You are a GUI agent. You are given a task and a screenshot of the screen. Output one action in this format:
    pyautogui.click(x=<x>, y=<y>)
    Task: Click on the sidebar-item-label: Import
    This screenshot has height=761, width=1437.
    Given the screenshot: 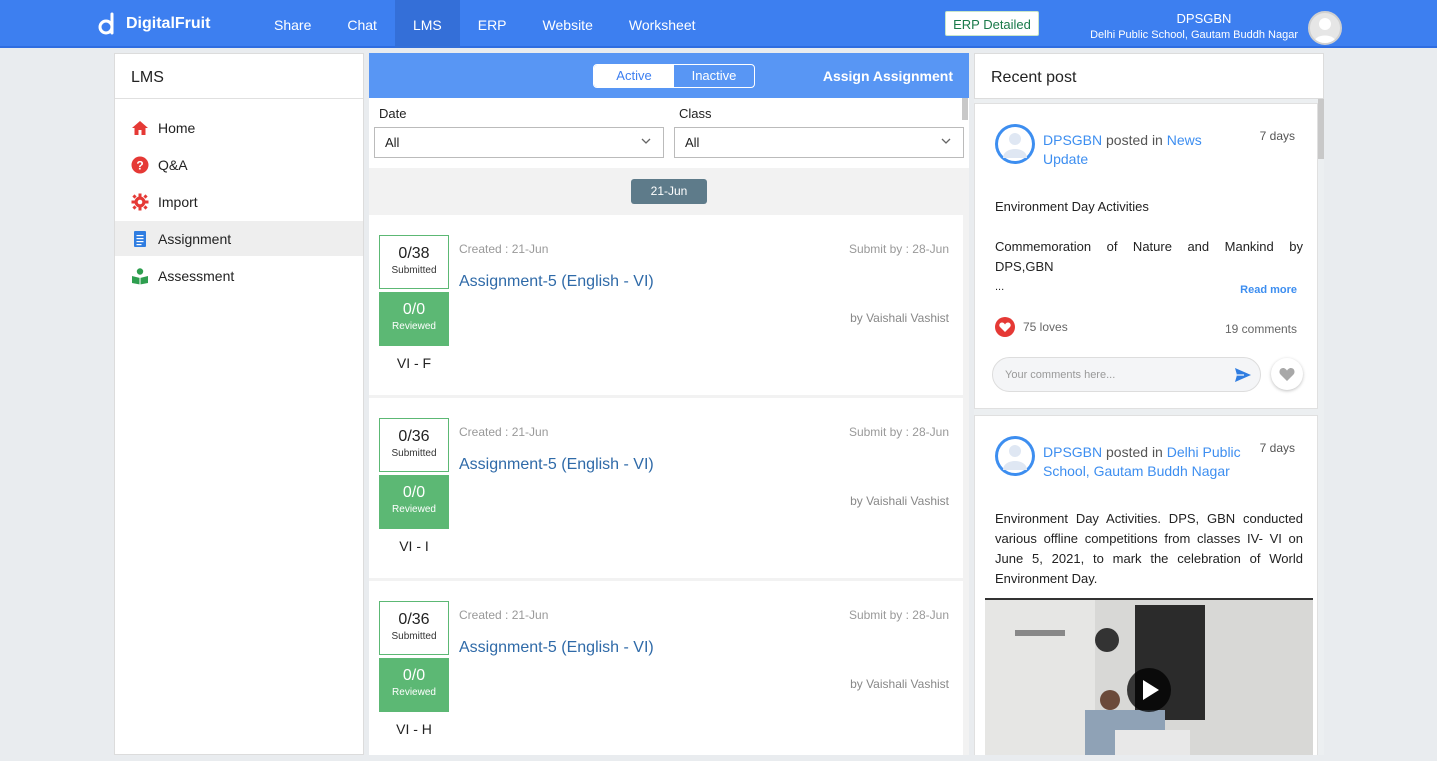 What is the action you would take?
    pyautogui.click(x=178, y=201)
    